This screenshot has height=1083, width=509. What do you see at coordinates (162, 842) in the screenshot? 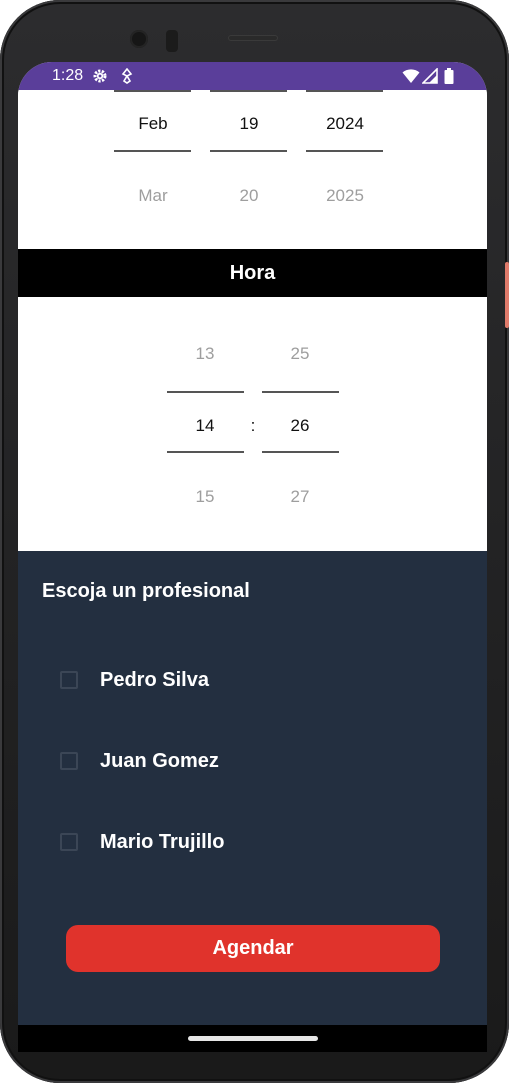
I see `professional-name: Mario Trujillo` at bounding box center [162, 842].